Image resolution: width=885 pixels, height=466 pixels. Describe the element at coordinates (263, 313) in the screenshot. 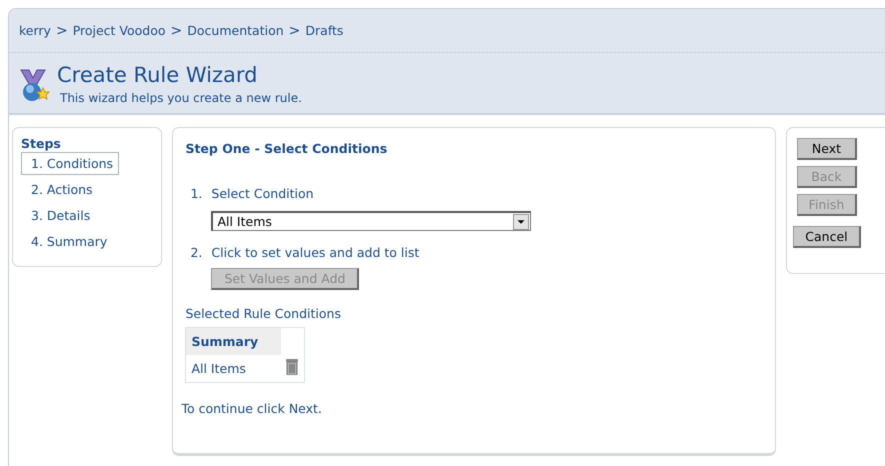

I see `section-label: Selected Rule Conditions` at that location.